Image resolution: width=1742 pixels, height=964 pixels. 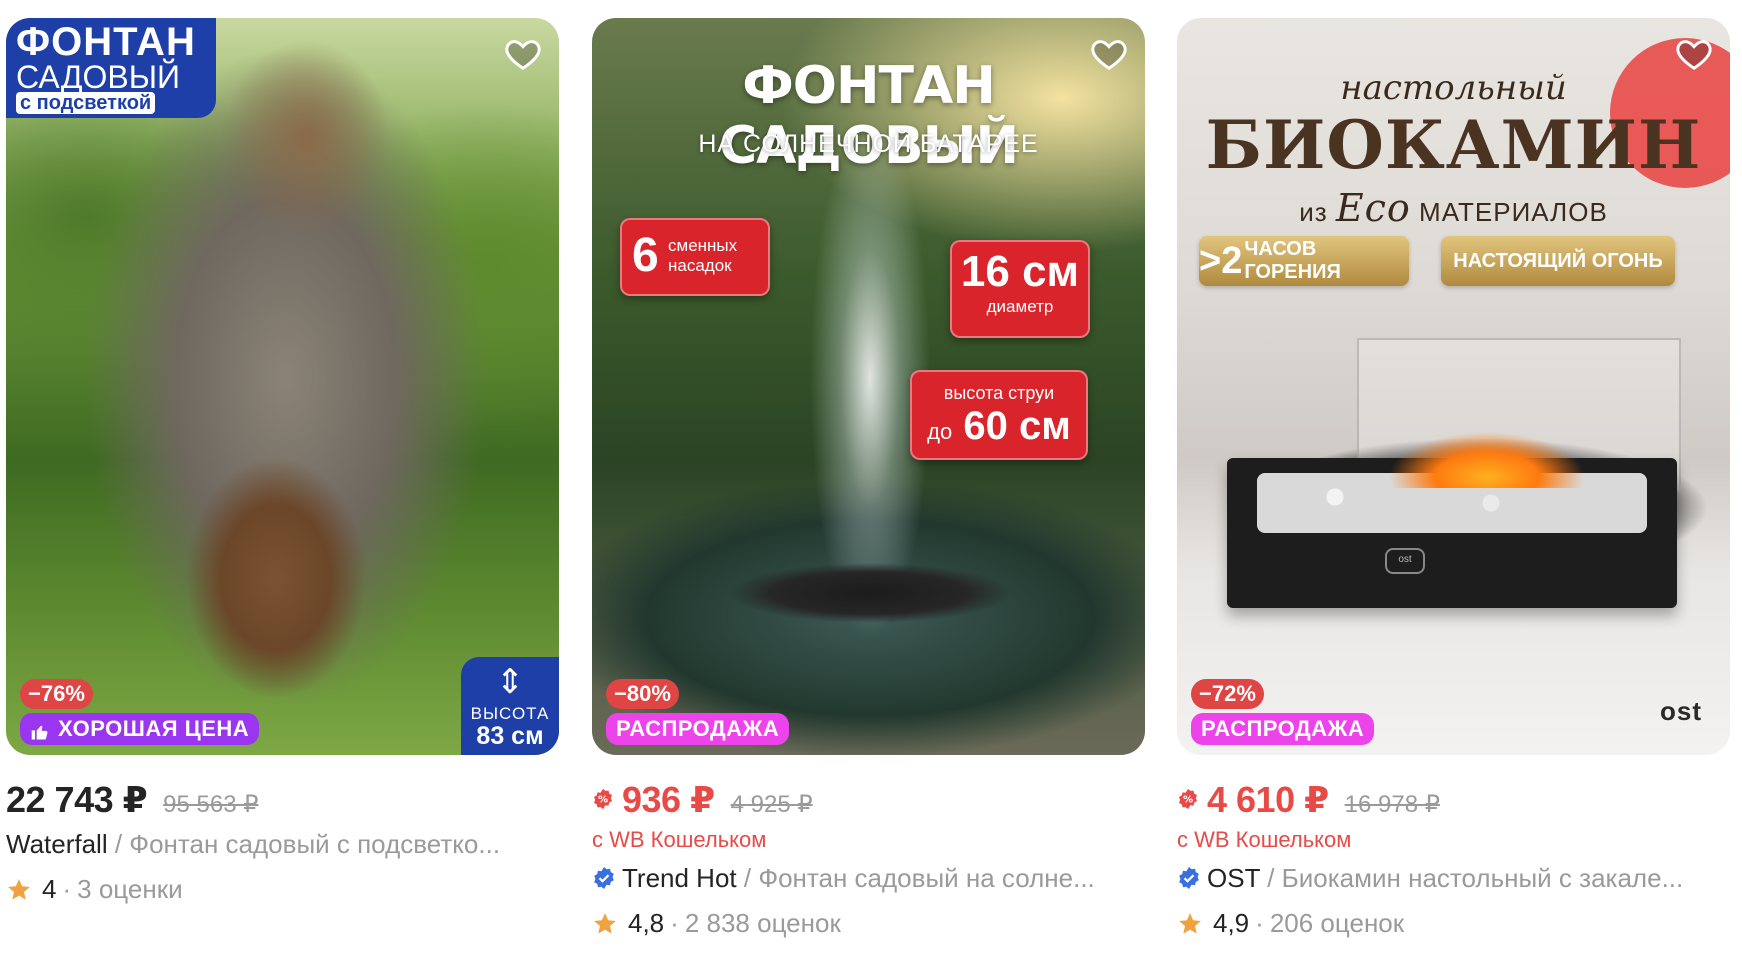 What do you see at coordinates (771, 804) in the screenshot?
I see `old-price: 4 925 ₽` at bounding box center [771, 804].